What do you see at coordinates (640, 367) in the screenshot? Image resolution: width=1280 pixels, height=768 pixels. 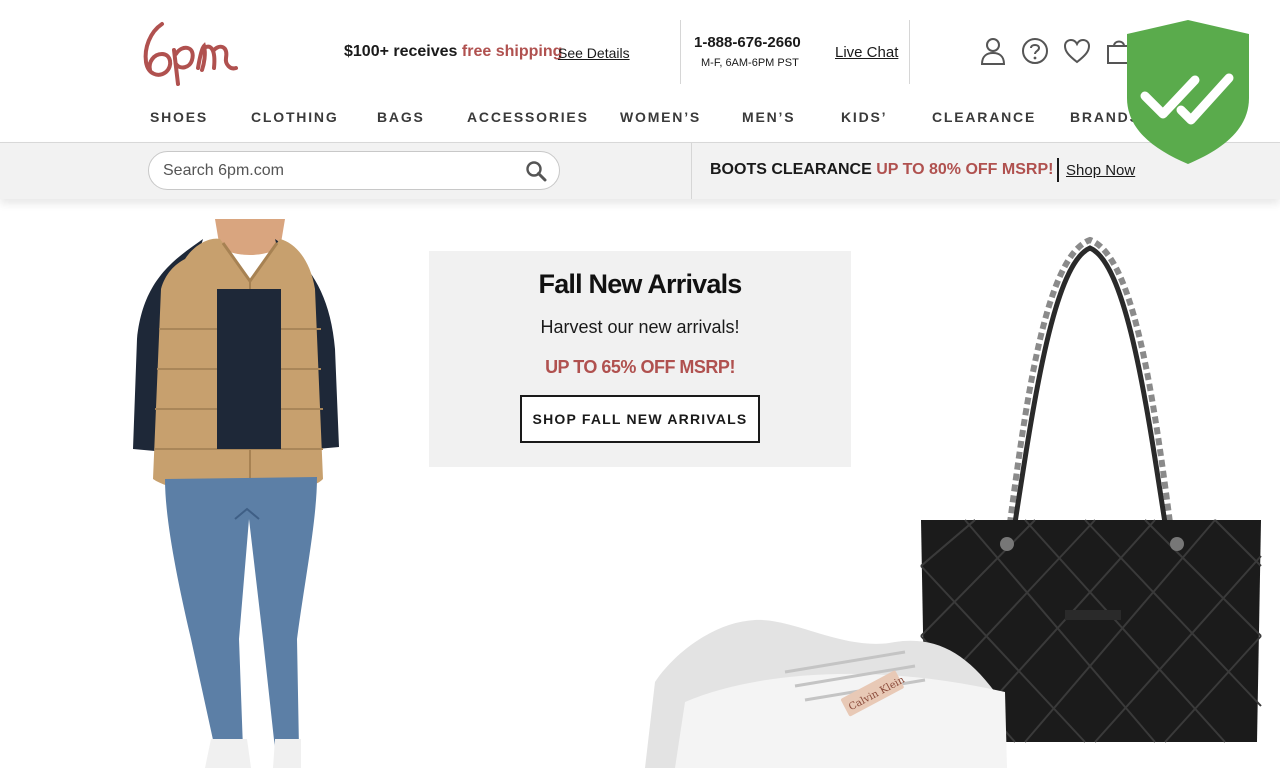 I see `hero-offer: UP TO 65% OFF MSRP!` at bounding box center [640, 367].